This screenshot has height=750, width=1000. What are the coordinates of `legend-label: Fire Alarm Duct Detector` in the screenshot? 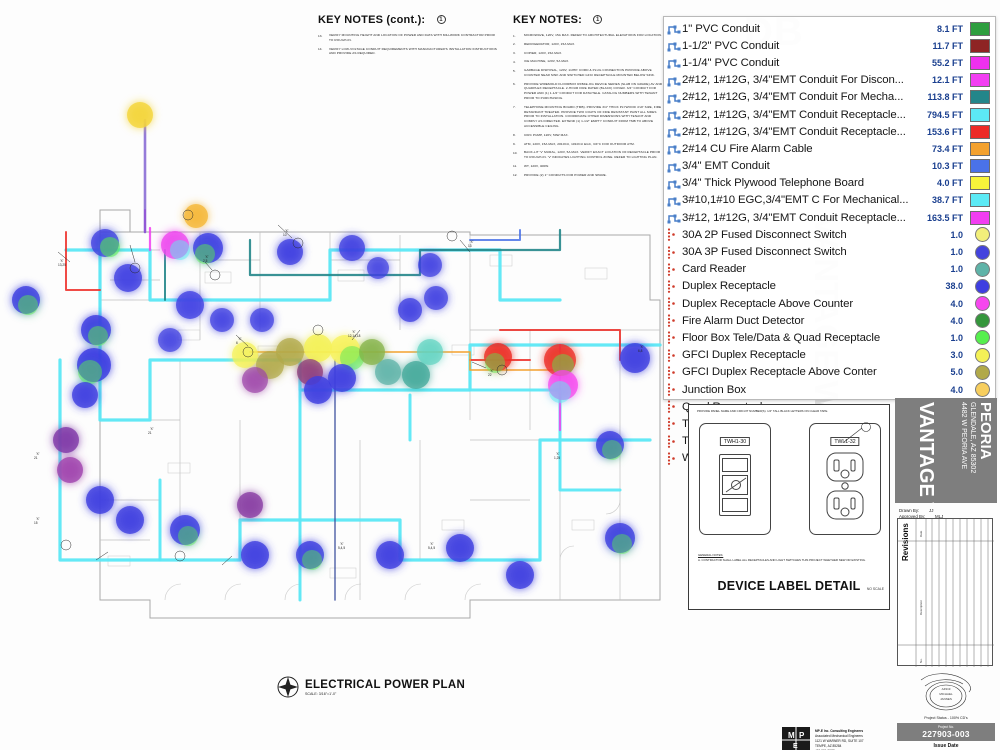 It's located at (743, 320).